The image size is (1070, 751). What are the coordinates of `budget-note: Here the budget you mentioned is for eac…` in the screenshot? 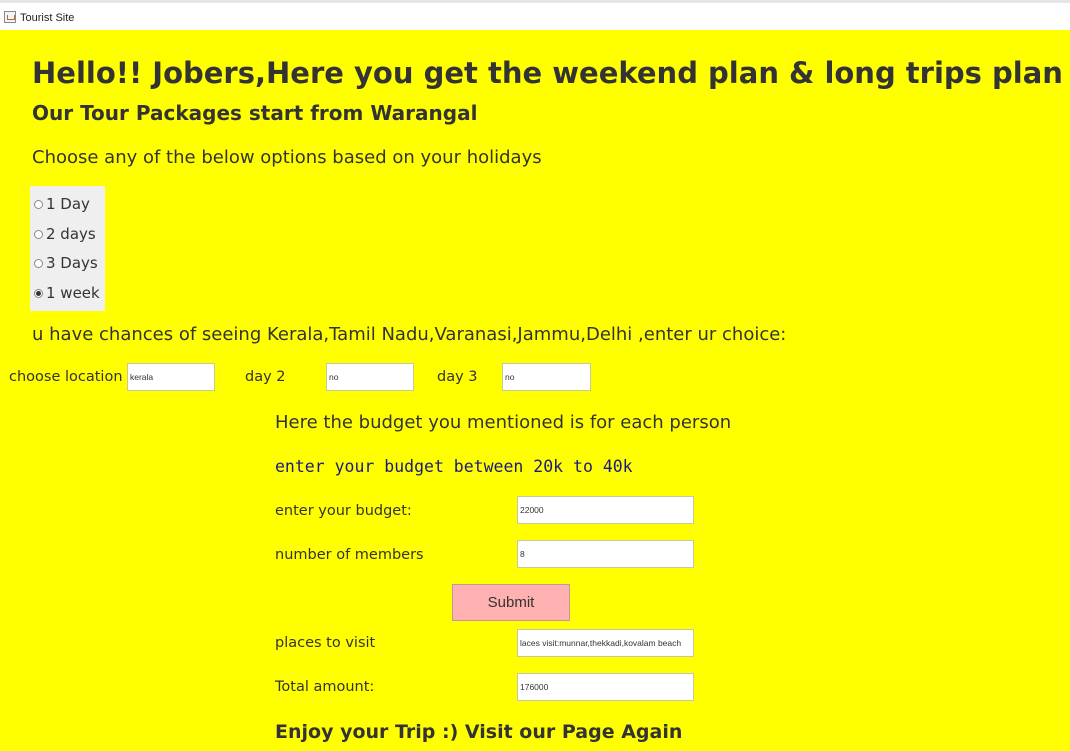 It's located at (503, 422).